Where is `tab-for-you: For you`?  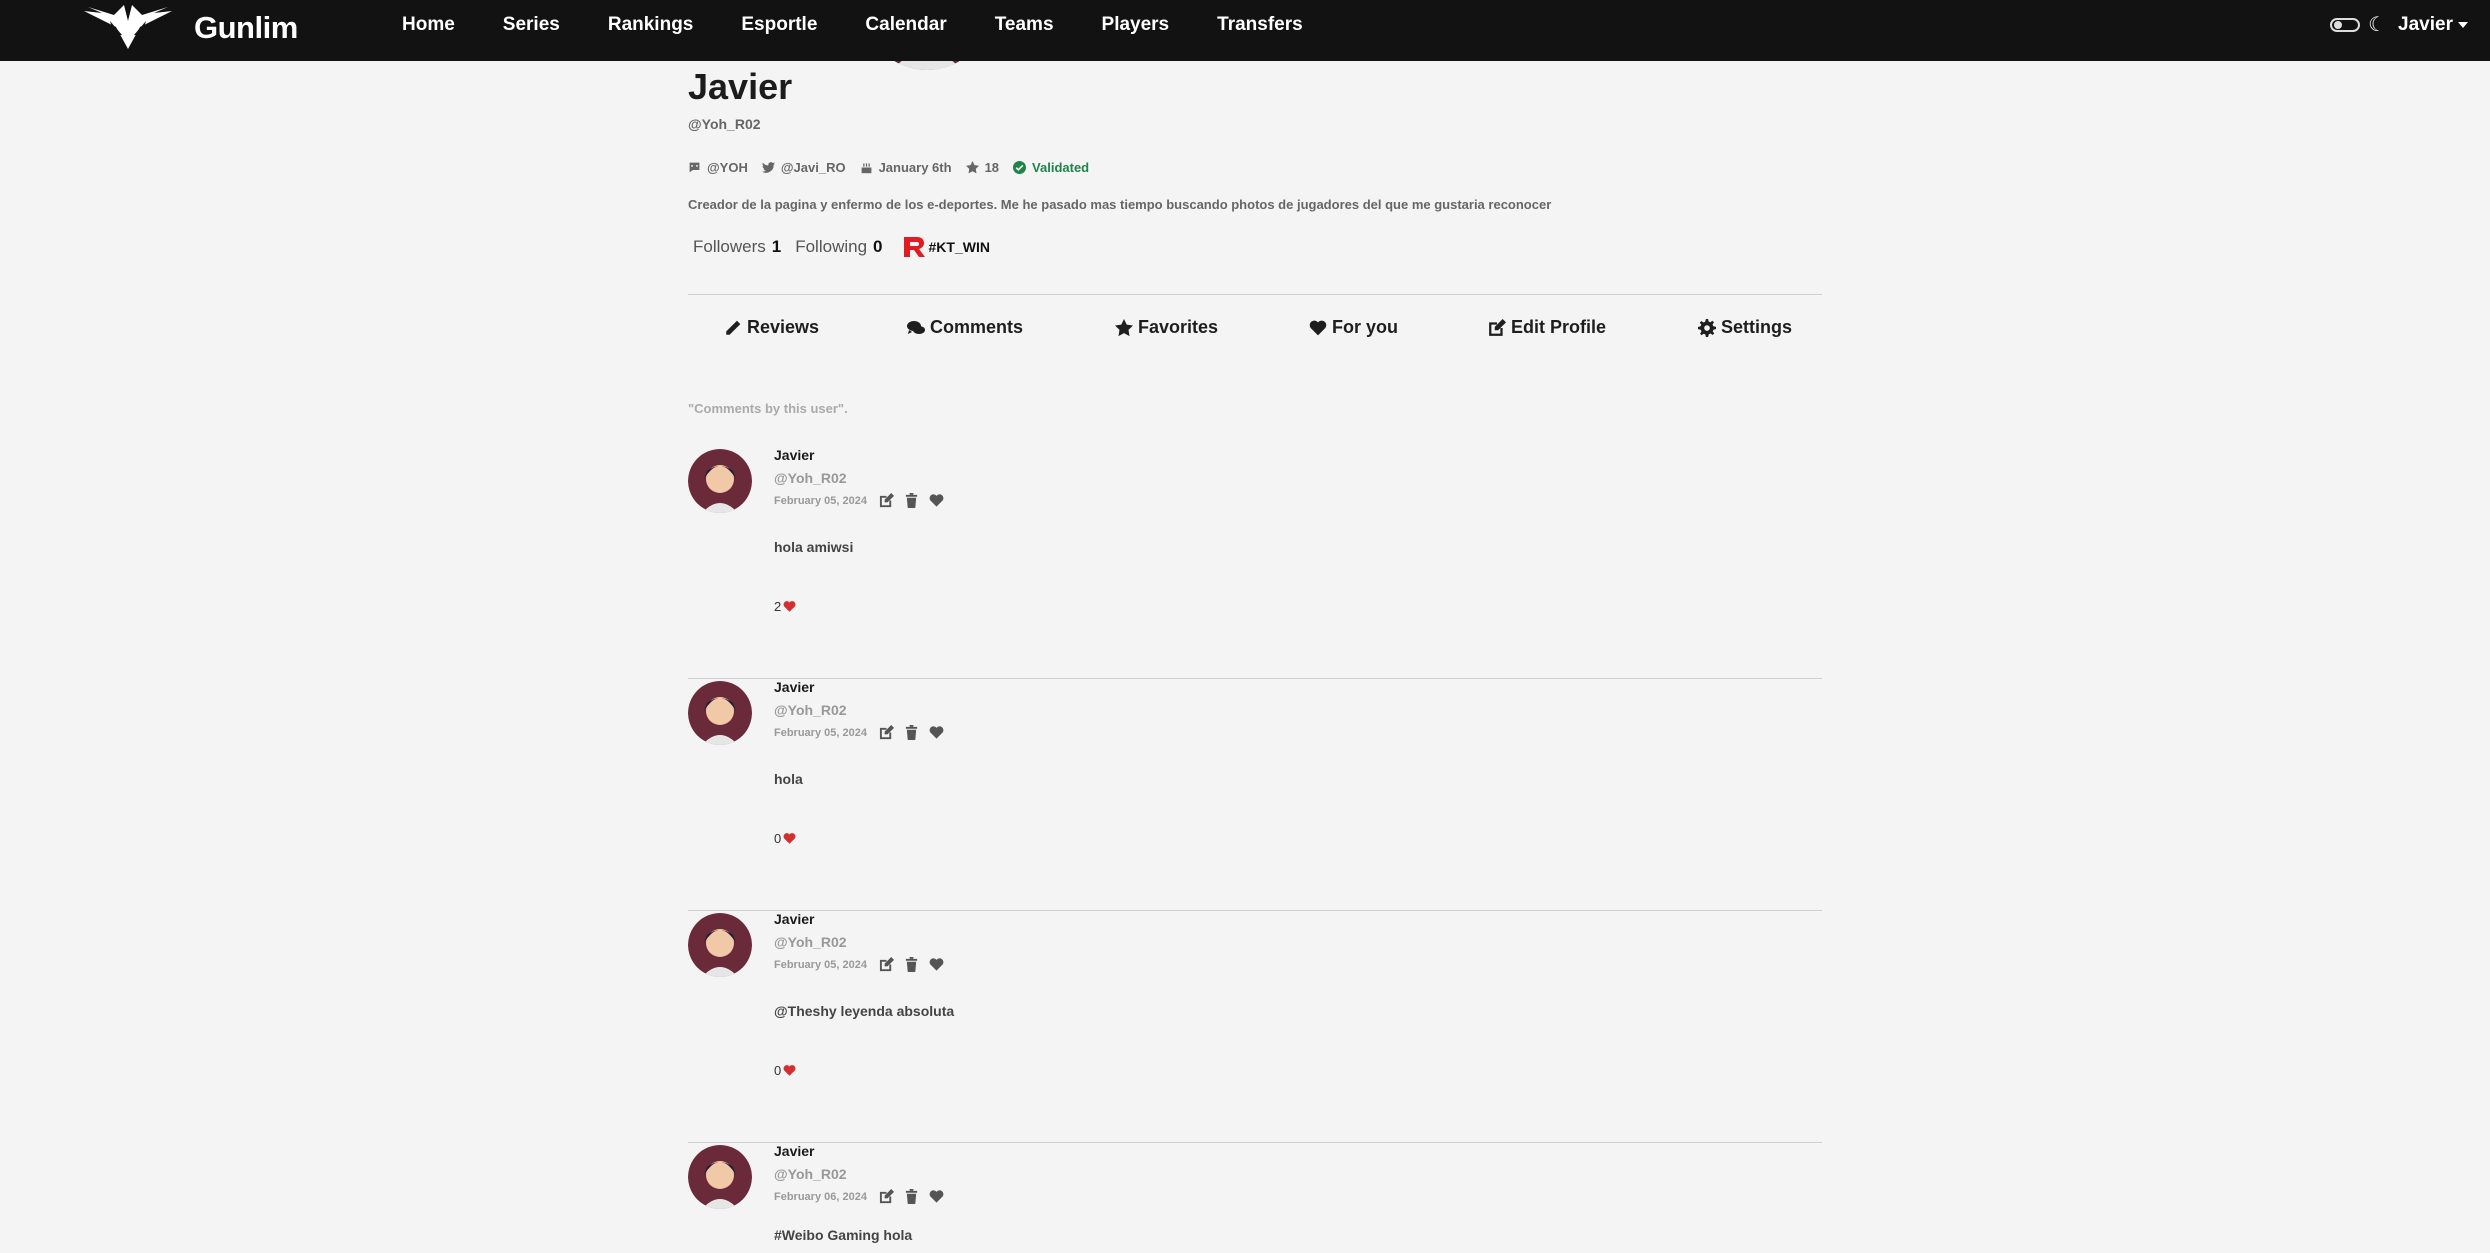
tab-for-you: For you is located at coordinates (1353, 327).